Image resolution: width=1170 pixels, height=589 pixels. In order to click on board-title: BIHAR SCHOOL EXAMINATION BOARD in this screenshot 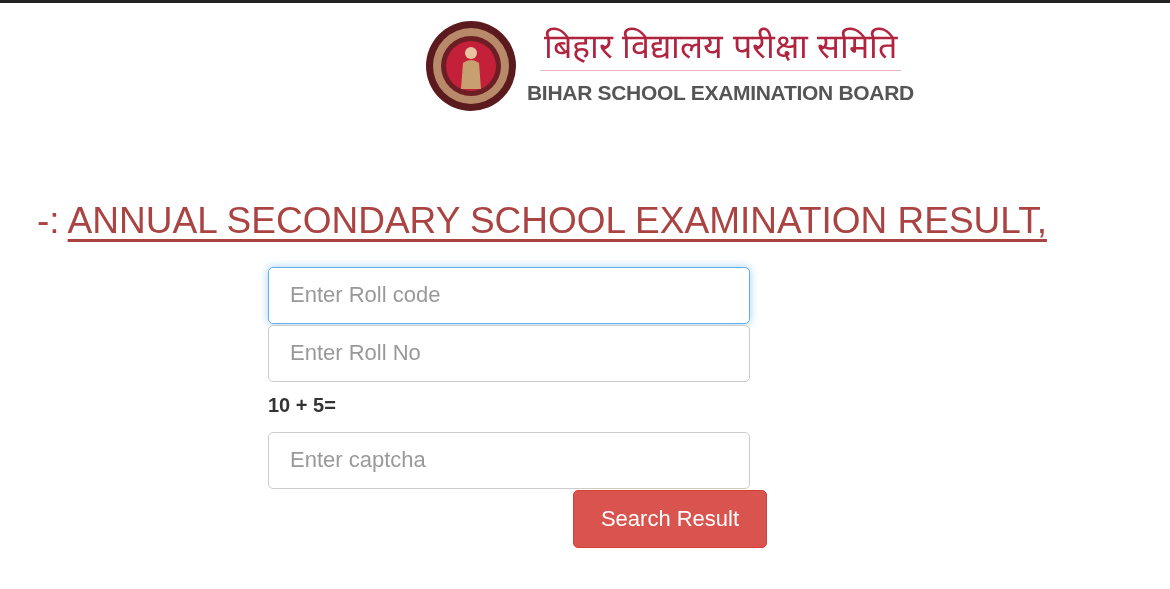, I will do `click(720, 92)`.